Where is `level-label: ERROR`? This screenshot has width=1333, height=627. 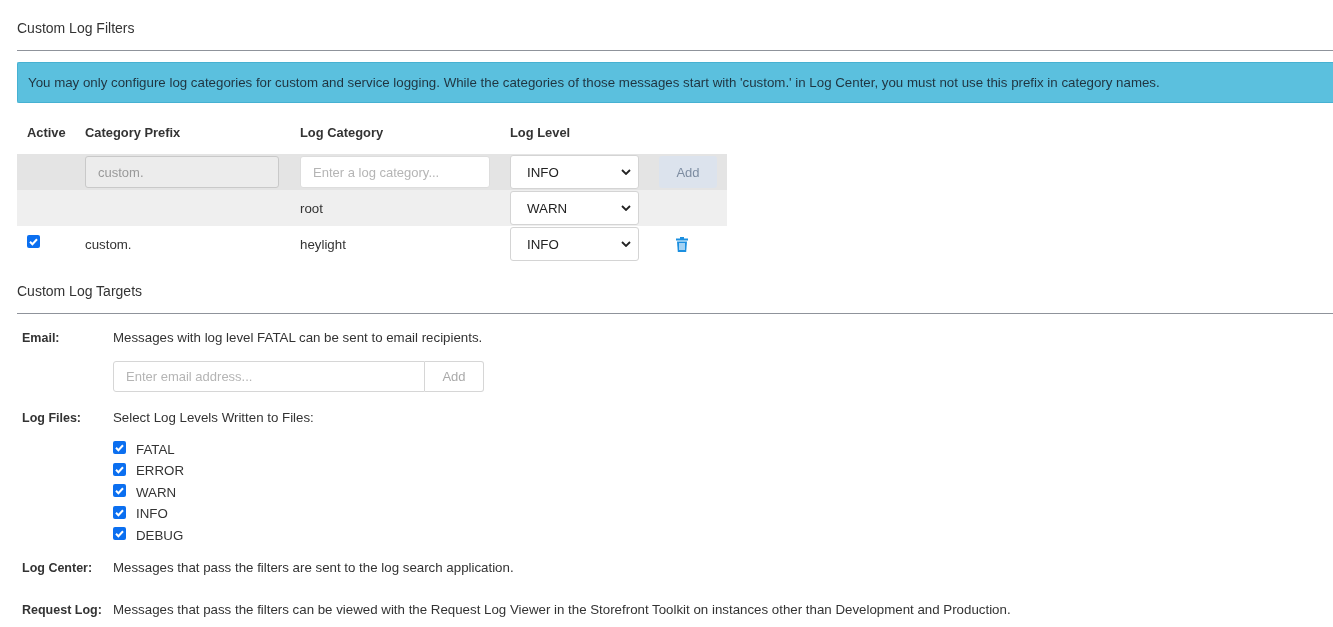
level-label: ERROR is located at coordinates (160, 471).